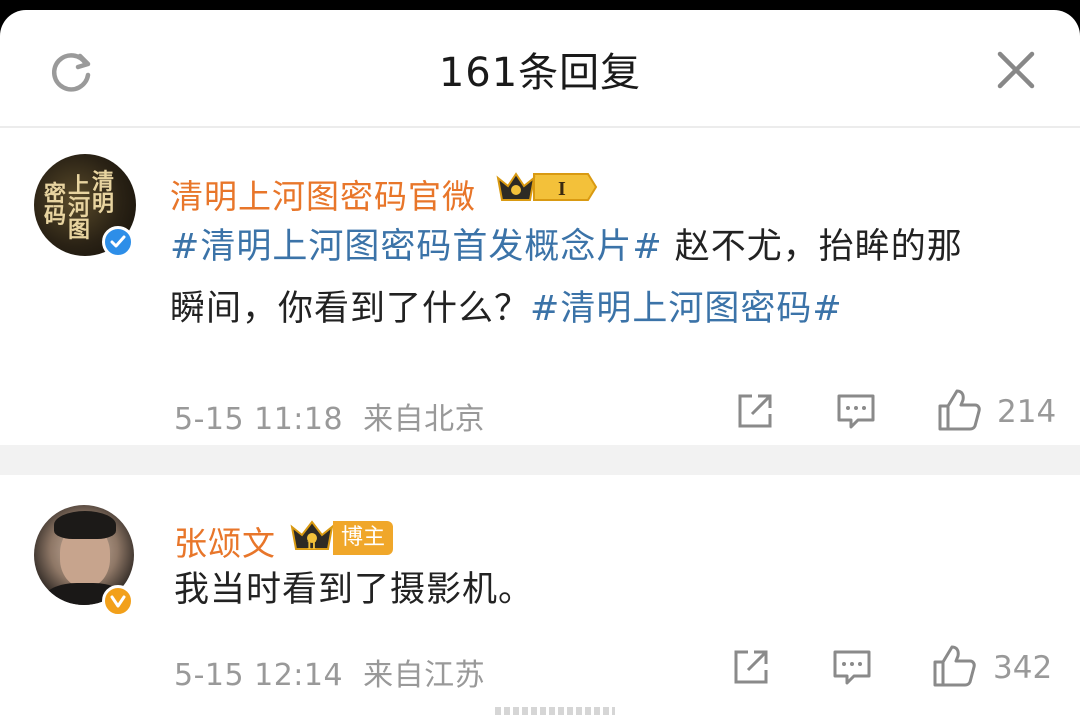  Describe the element at coordinates (1016, 70) in the screenshot. I see `close-icon` at that location.